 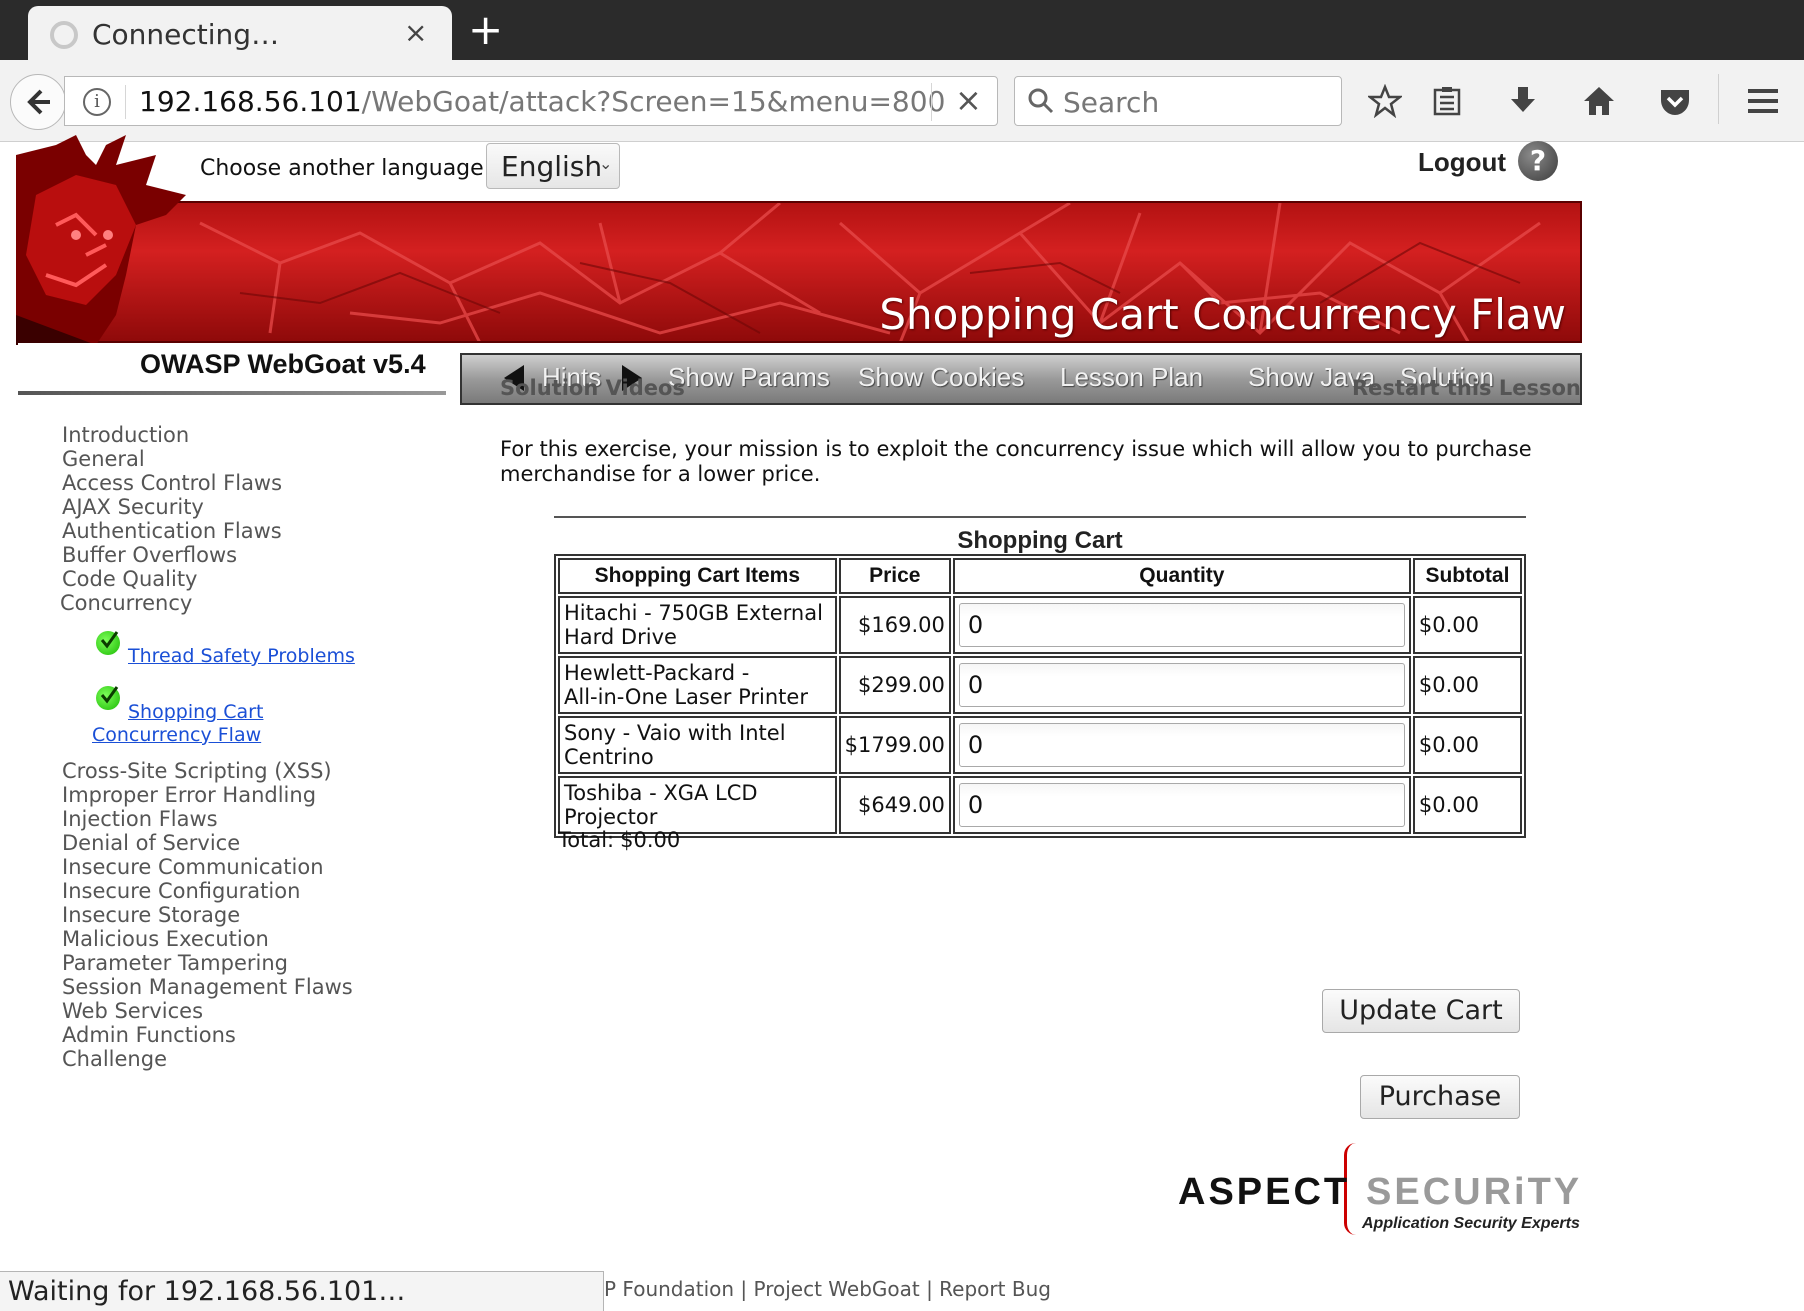 What do you see at coordinates (195, 712) in the screenshot?
I see `sub-link-shopping-cart: Shopping Cart` at bounding box center [195, 712].